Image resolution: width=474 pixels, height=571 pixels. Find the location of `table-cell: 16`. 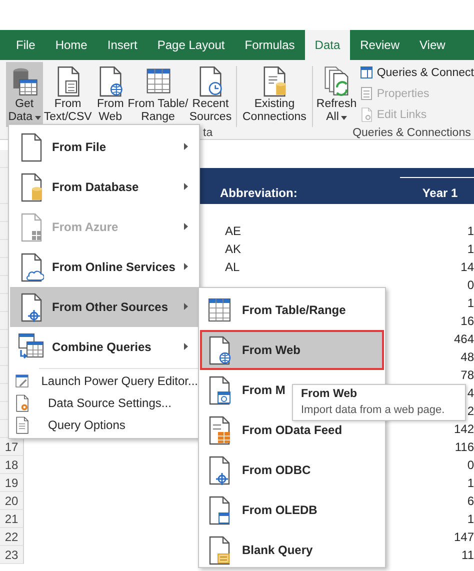

table-cell: 16 is located at coordinates (467, 321).